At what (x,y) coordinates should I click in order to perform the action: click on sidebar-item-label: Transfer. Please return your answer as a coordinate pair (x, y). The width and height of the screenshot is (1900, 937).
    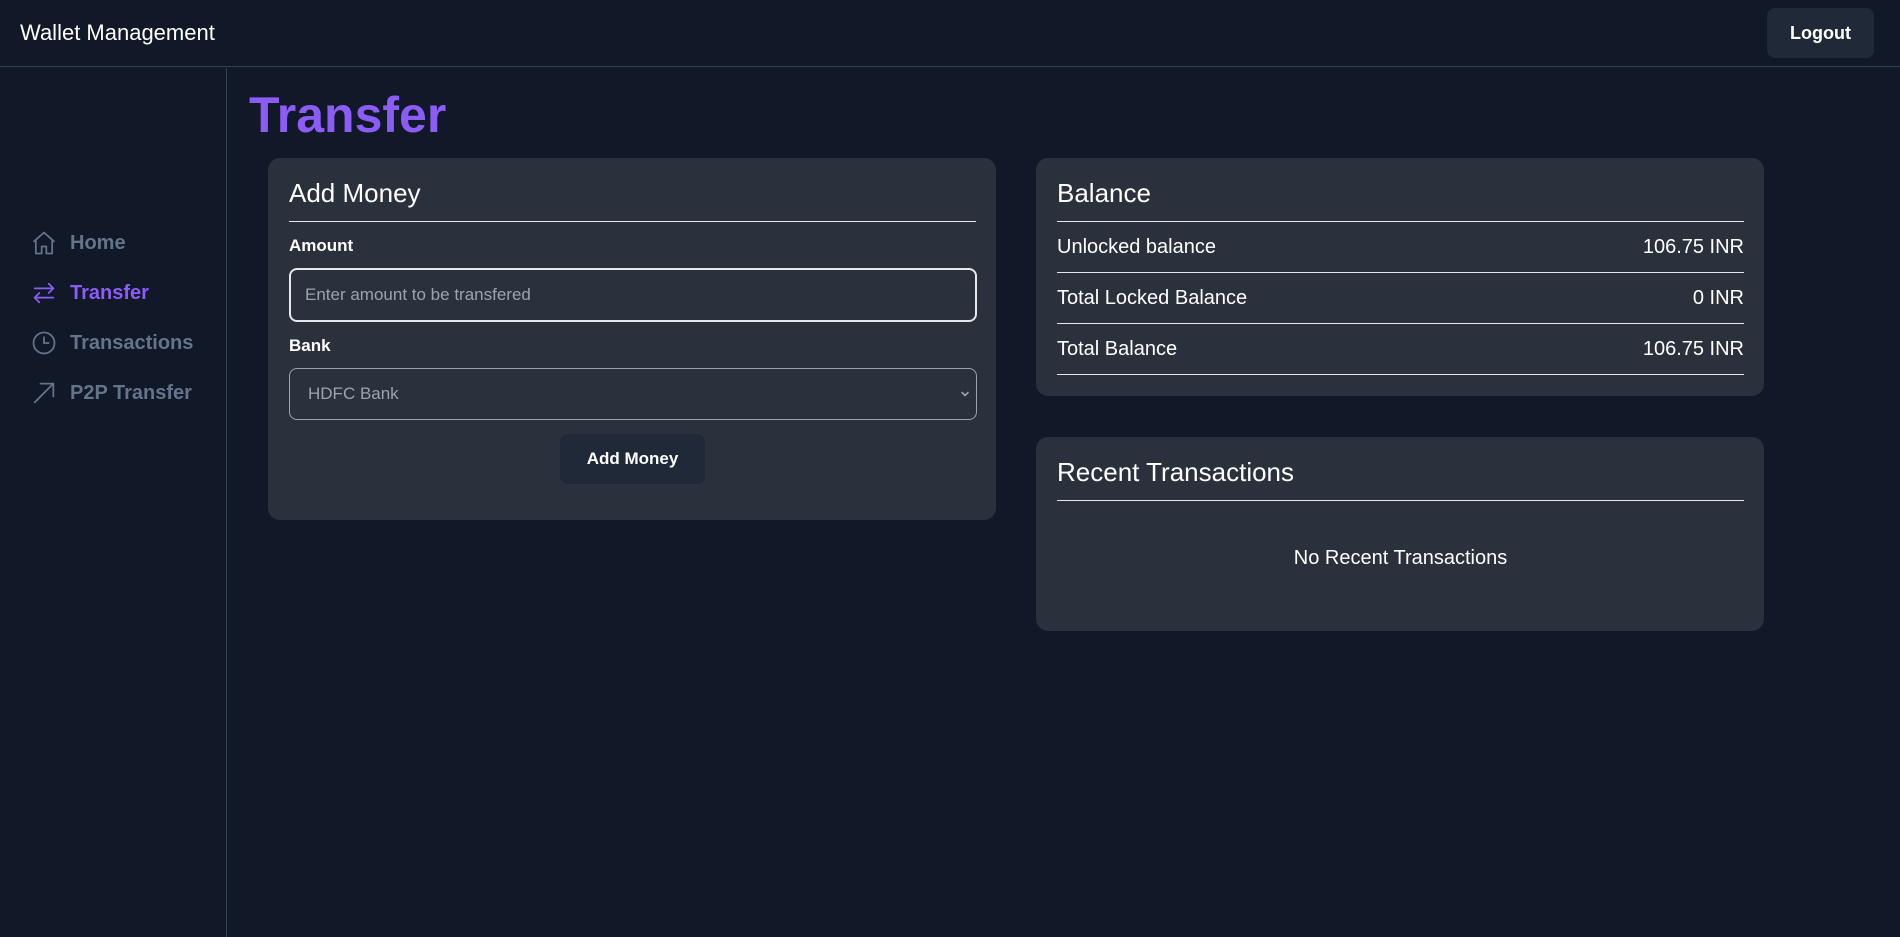
    Looking at the image, I should click on (109, 292).